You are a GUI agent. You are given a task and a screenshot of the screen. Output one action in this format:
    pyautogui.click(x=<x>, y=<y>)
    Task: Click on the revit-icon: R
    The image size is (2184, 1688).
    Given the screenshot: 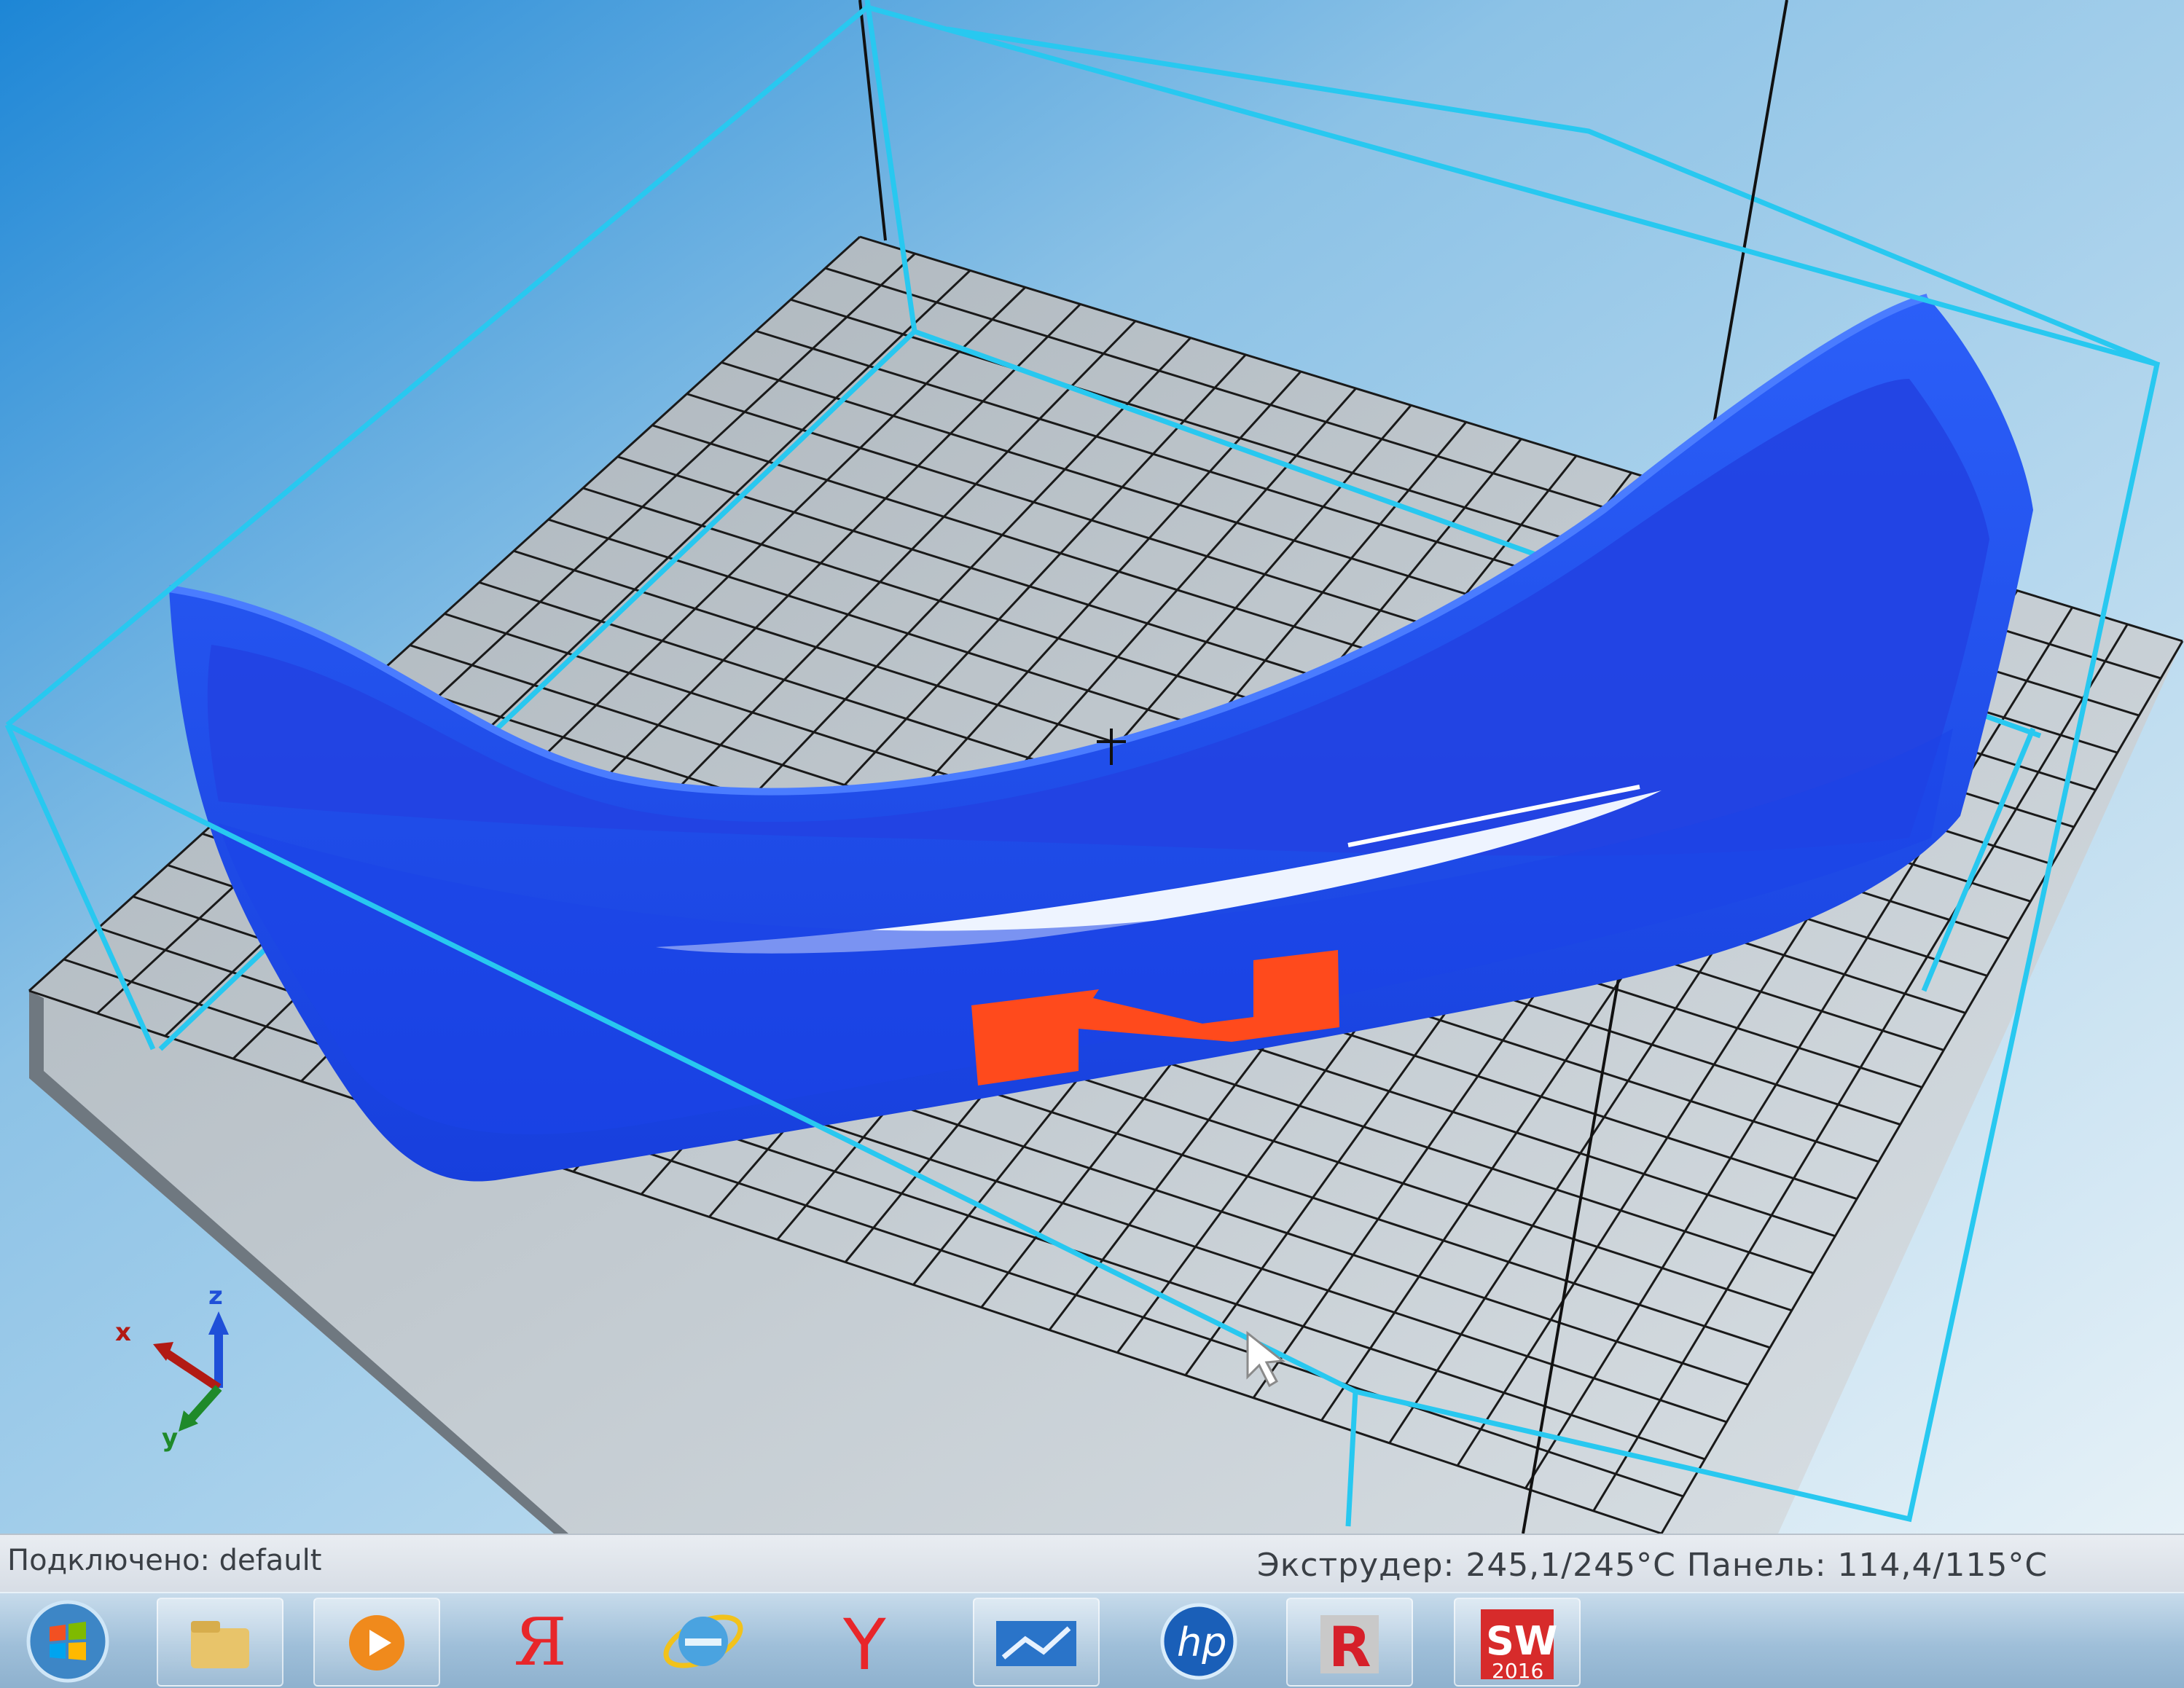 What is the action you would take?
    pyautogui.click(x=1349, y=1642)
    